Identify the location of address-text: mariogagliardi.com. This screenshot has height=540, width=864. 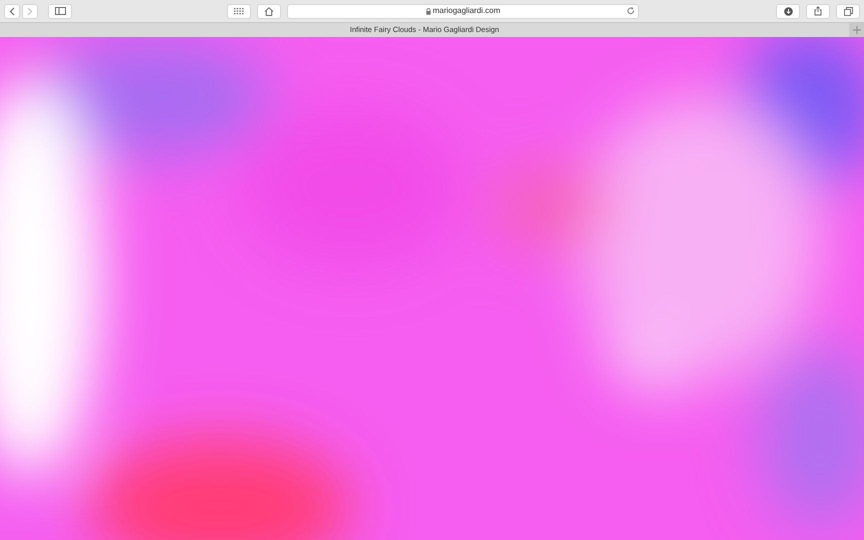
(466, 11).